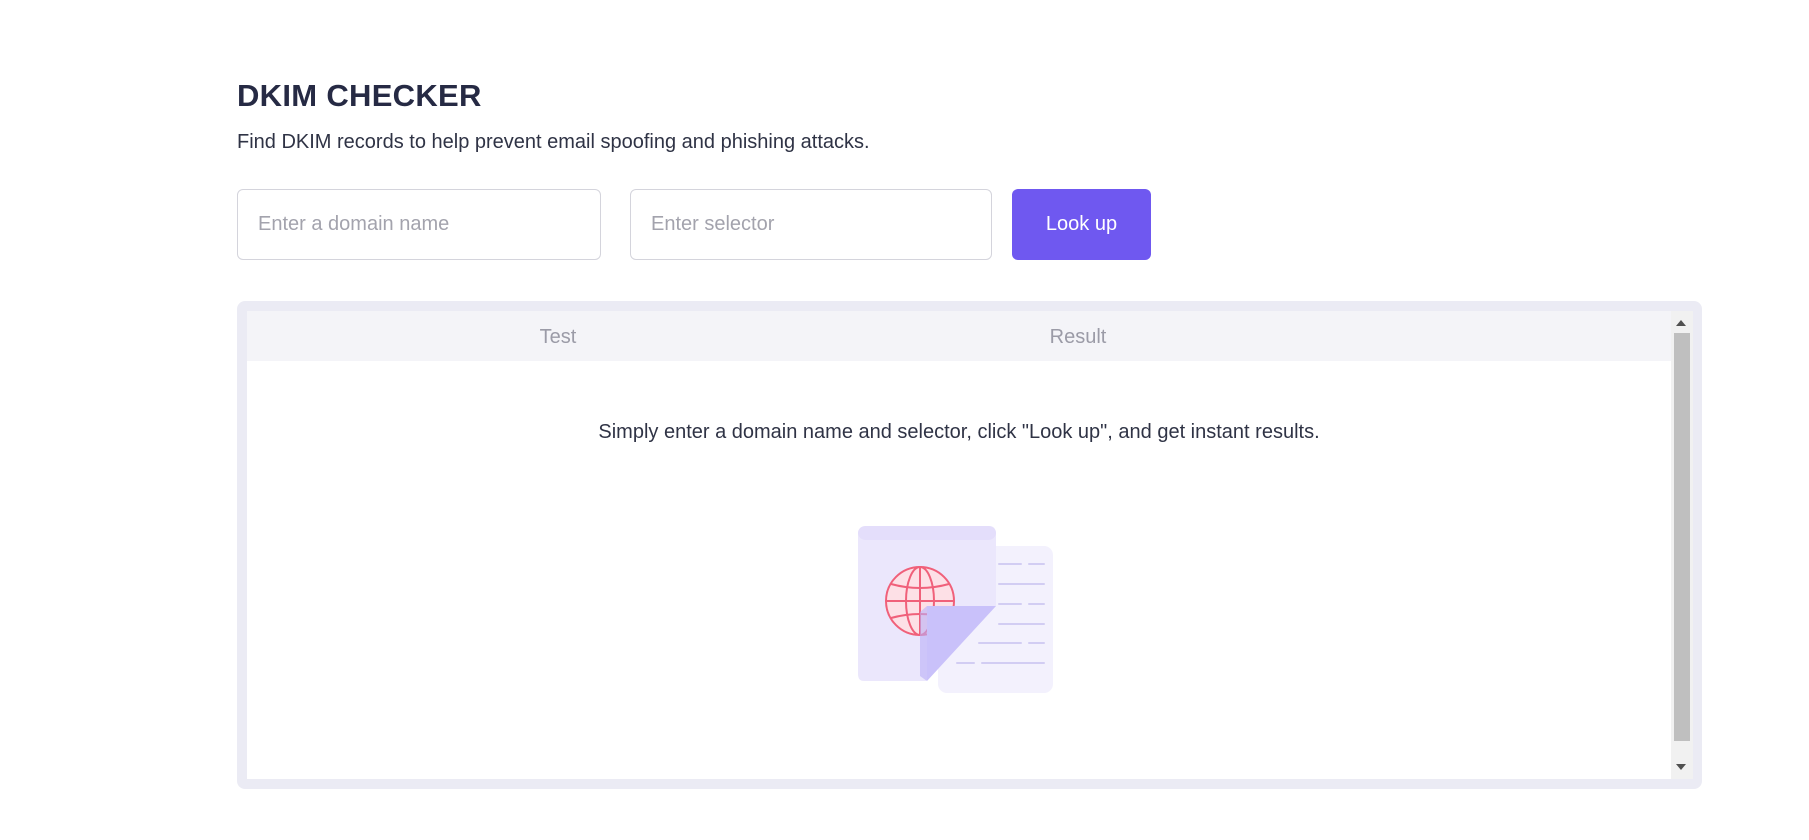 The width and height of the screenshot is (1809, 840). Describe the element at coordinates (959, 336) in the screenshot. I see `table-header: Test Result` at that location.